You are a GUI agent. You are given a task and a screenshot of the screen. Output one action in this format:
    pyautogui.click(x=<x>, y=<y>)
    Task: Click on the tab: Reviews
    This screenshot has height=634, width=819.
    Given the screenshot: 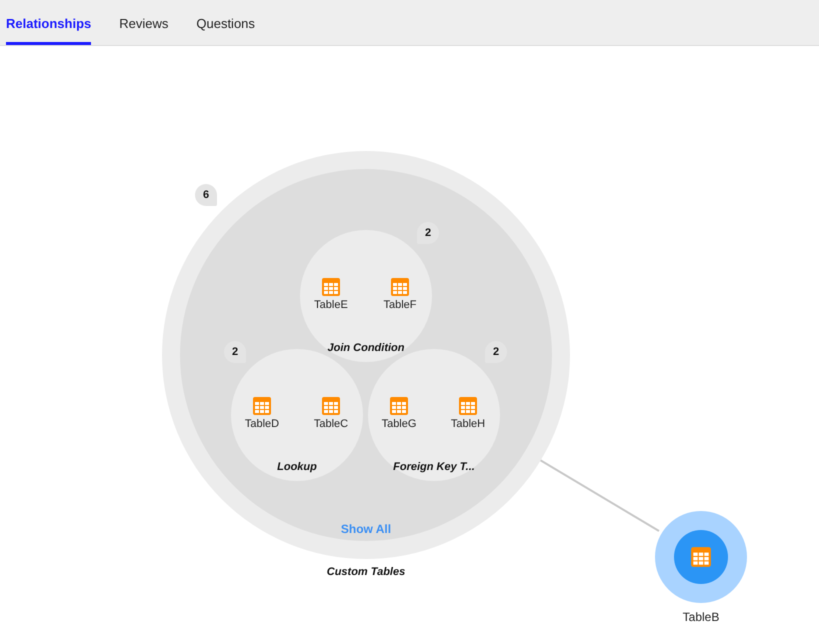 What is the action you would take?
    pyautogui.click(x=143, y=22)
    